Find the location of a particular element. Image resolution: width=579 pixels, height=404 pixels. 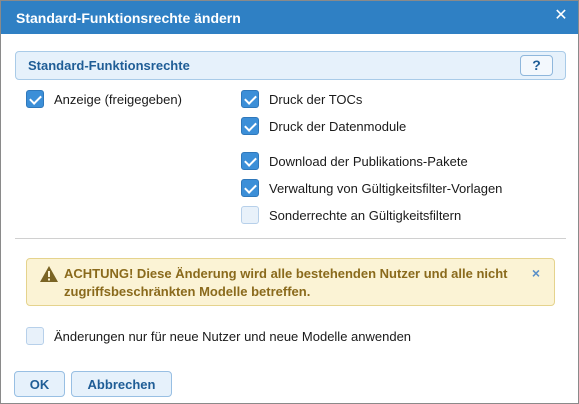

druck-datenmodule-label: Druck der Datenmodule is located at coordinates (338, 126).